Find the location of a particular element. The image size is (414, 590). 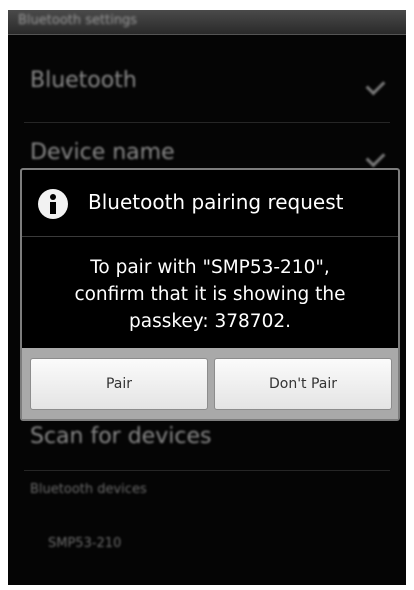

pair-button: Pair is located at coordinates (119, 384).